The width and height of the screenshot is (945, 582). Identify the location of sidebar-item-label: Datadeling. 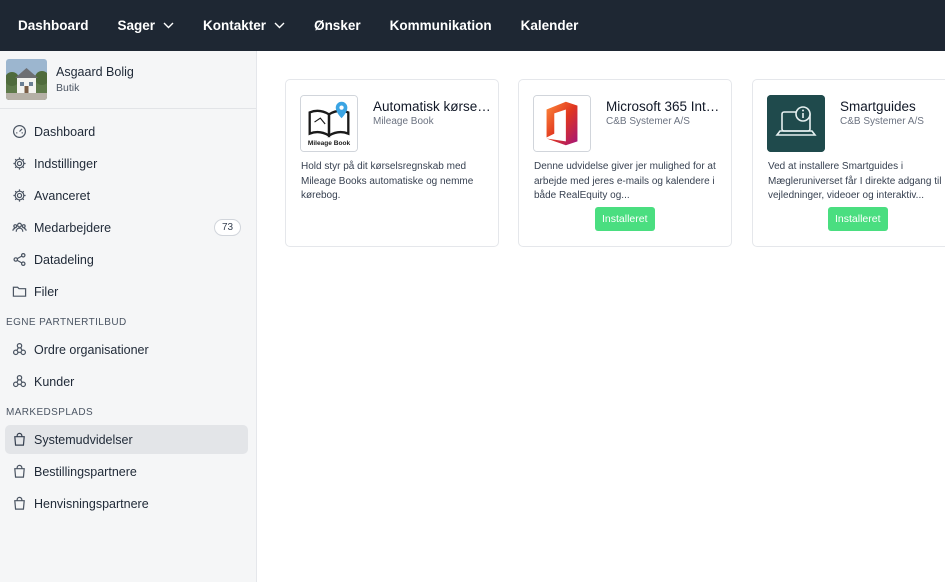
(64, 259).